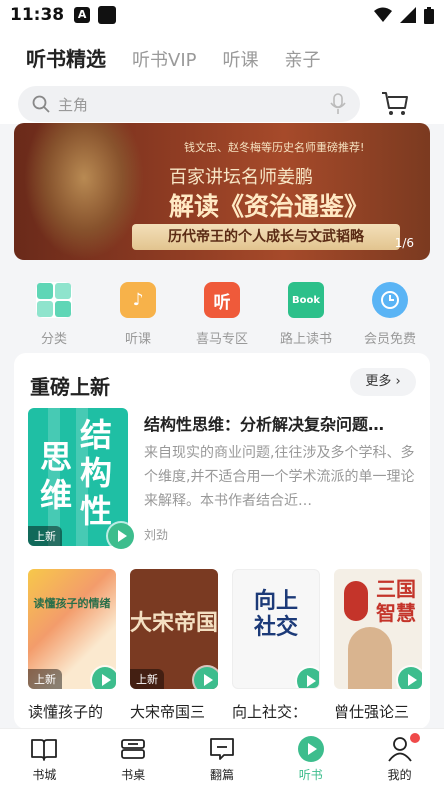 Image resolution: width=444 pixels, height=789 pixels. I want to click on notification-square-icon, so click(107, 15).